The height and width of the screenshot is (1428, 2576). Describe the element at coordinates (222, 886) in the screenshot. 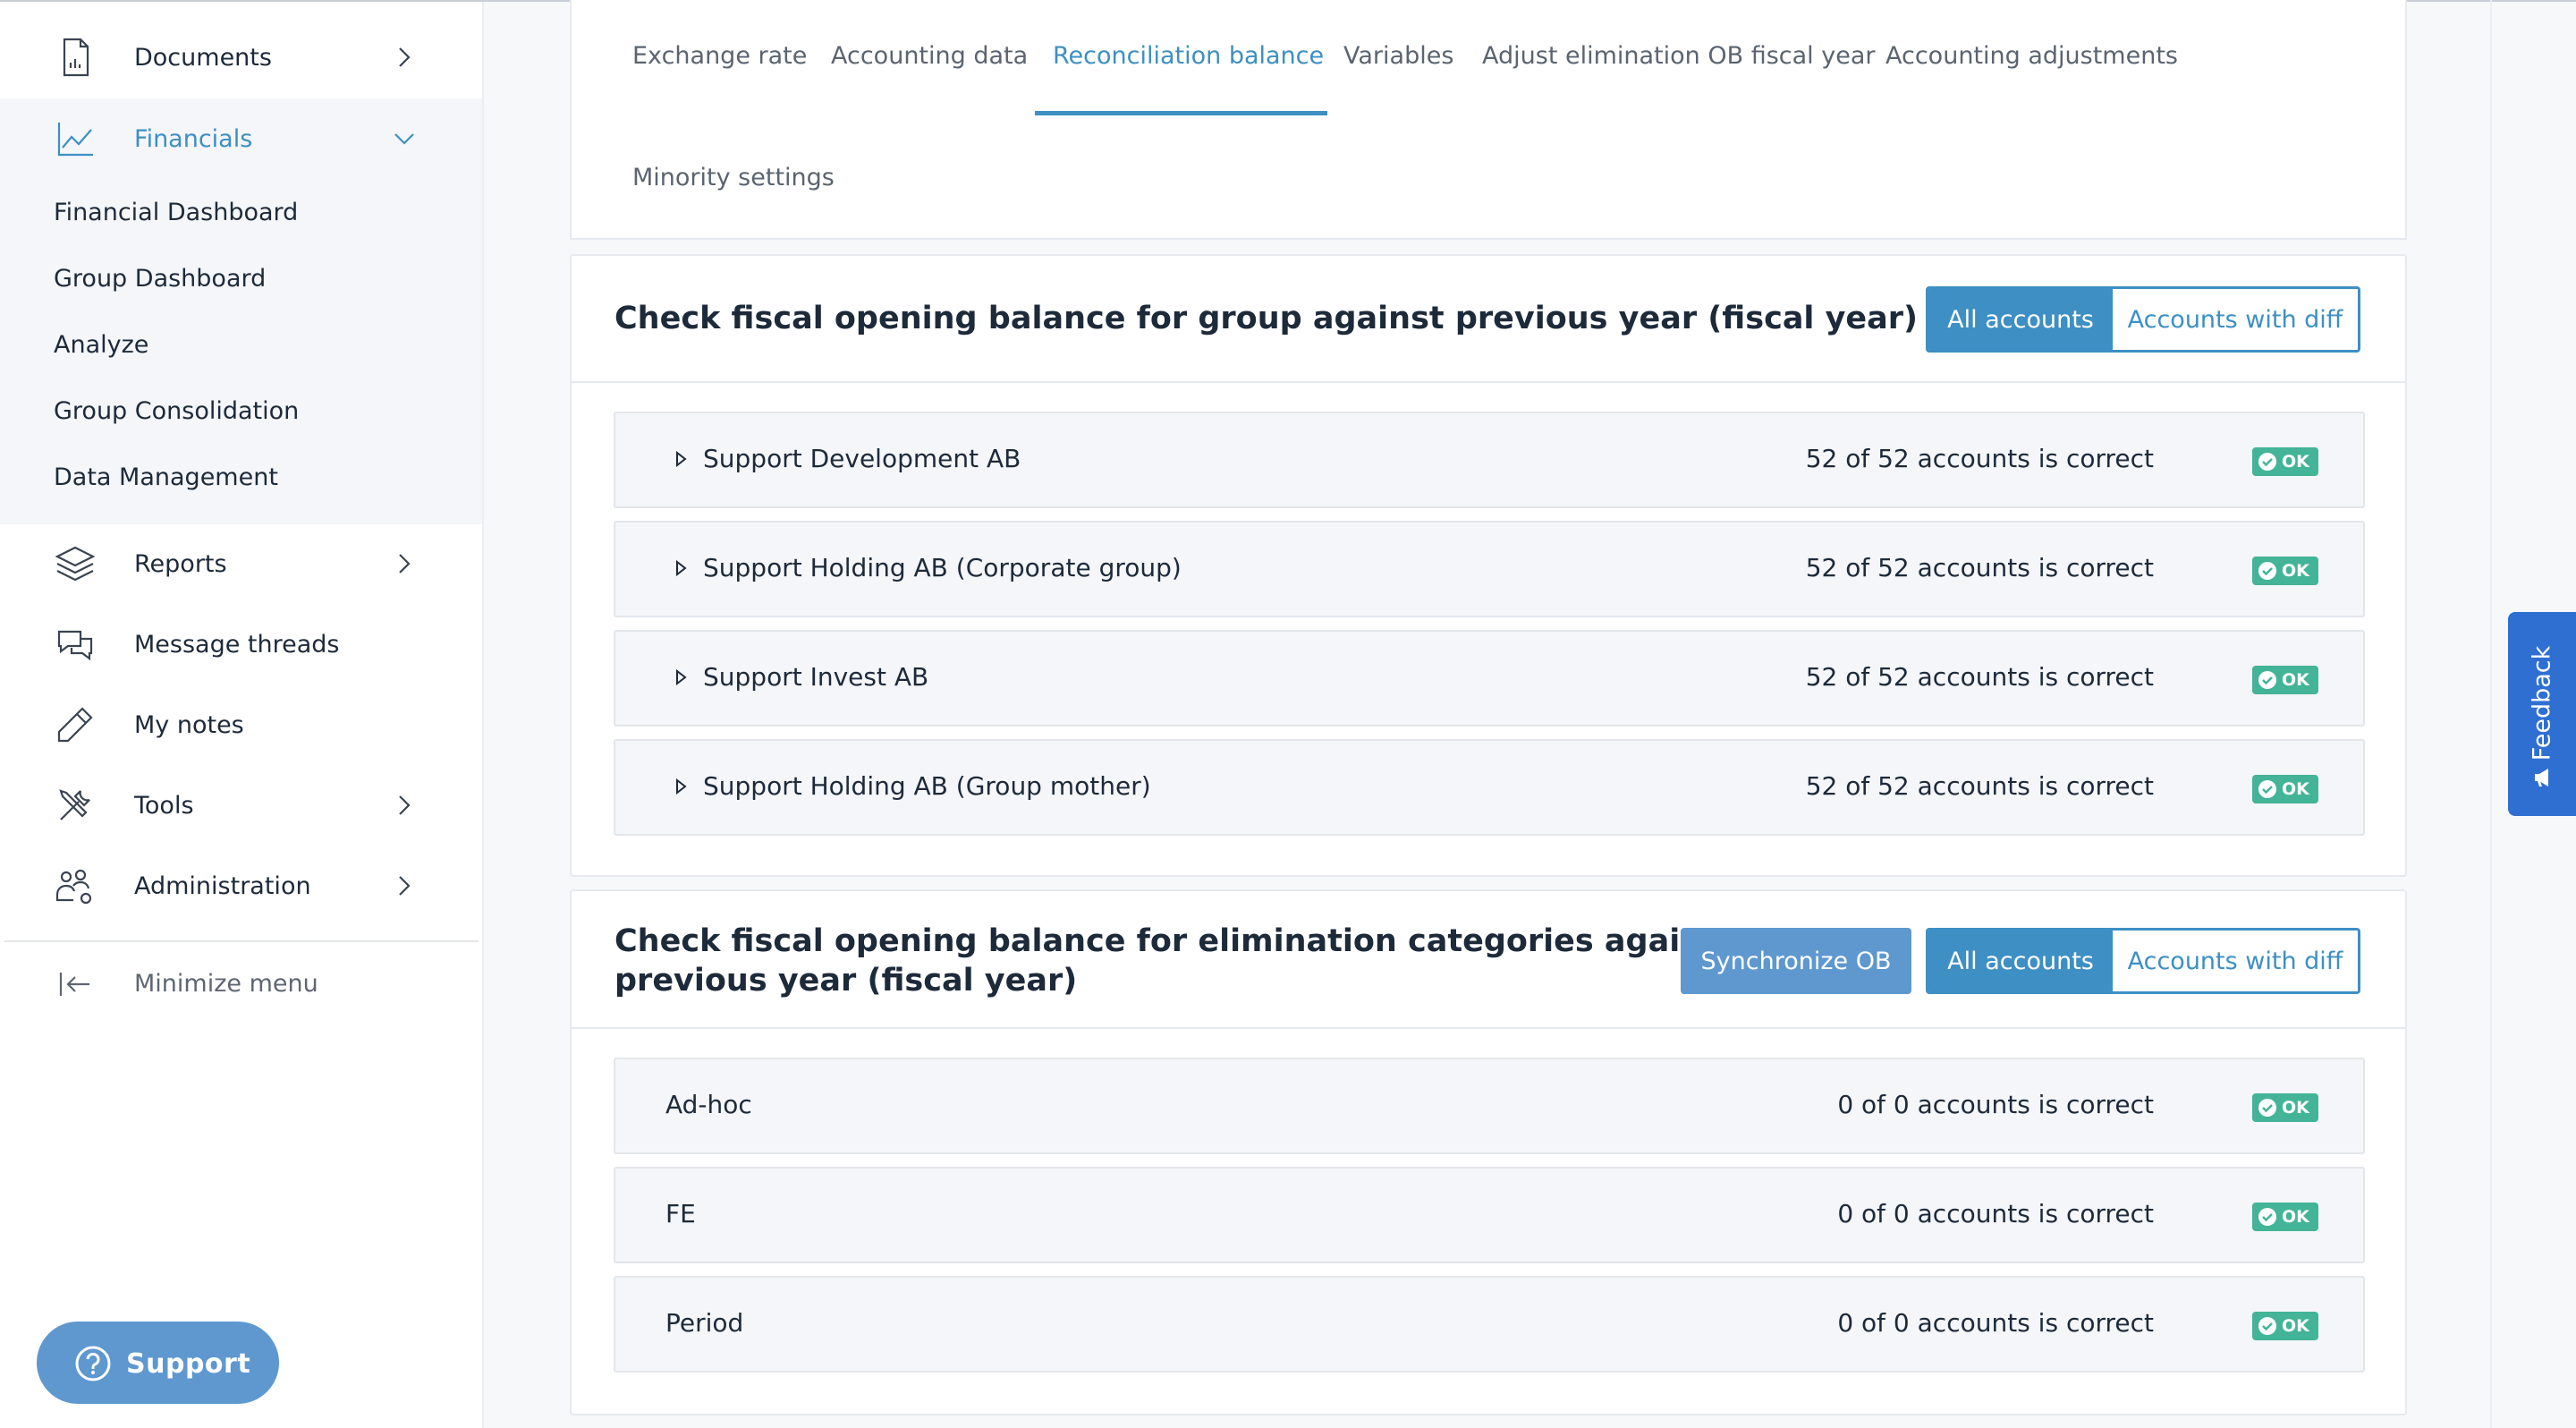

I see `sidebar-item-label: Administration` at that location.